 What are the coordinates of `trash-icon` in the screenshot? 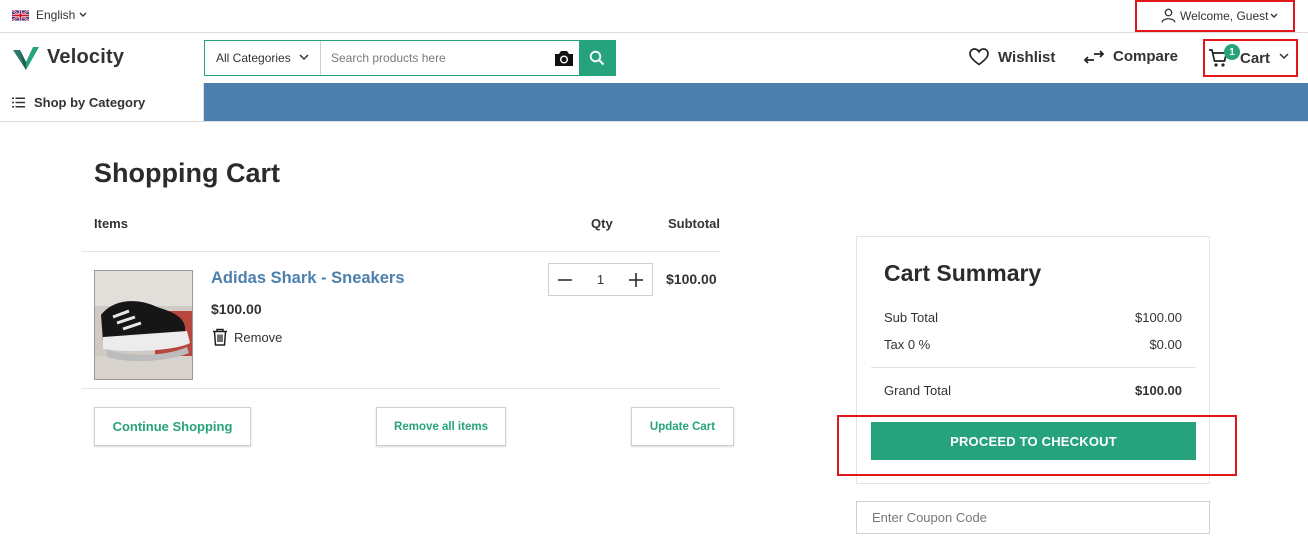 It's located at (220, 337).